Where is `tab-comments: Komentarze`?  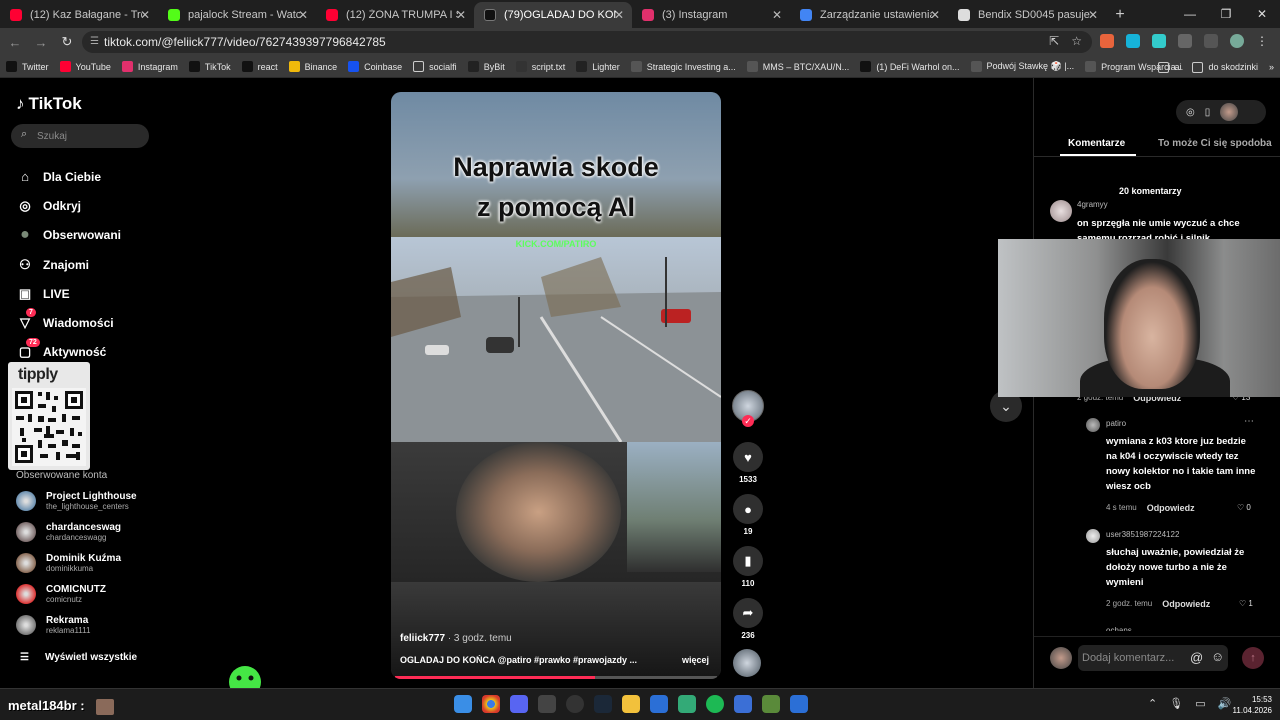 tab-comments: Komentarze is located at coordinates (1096, 143).